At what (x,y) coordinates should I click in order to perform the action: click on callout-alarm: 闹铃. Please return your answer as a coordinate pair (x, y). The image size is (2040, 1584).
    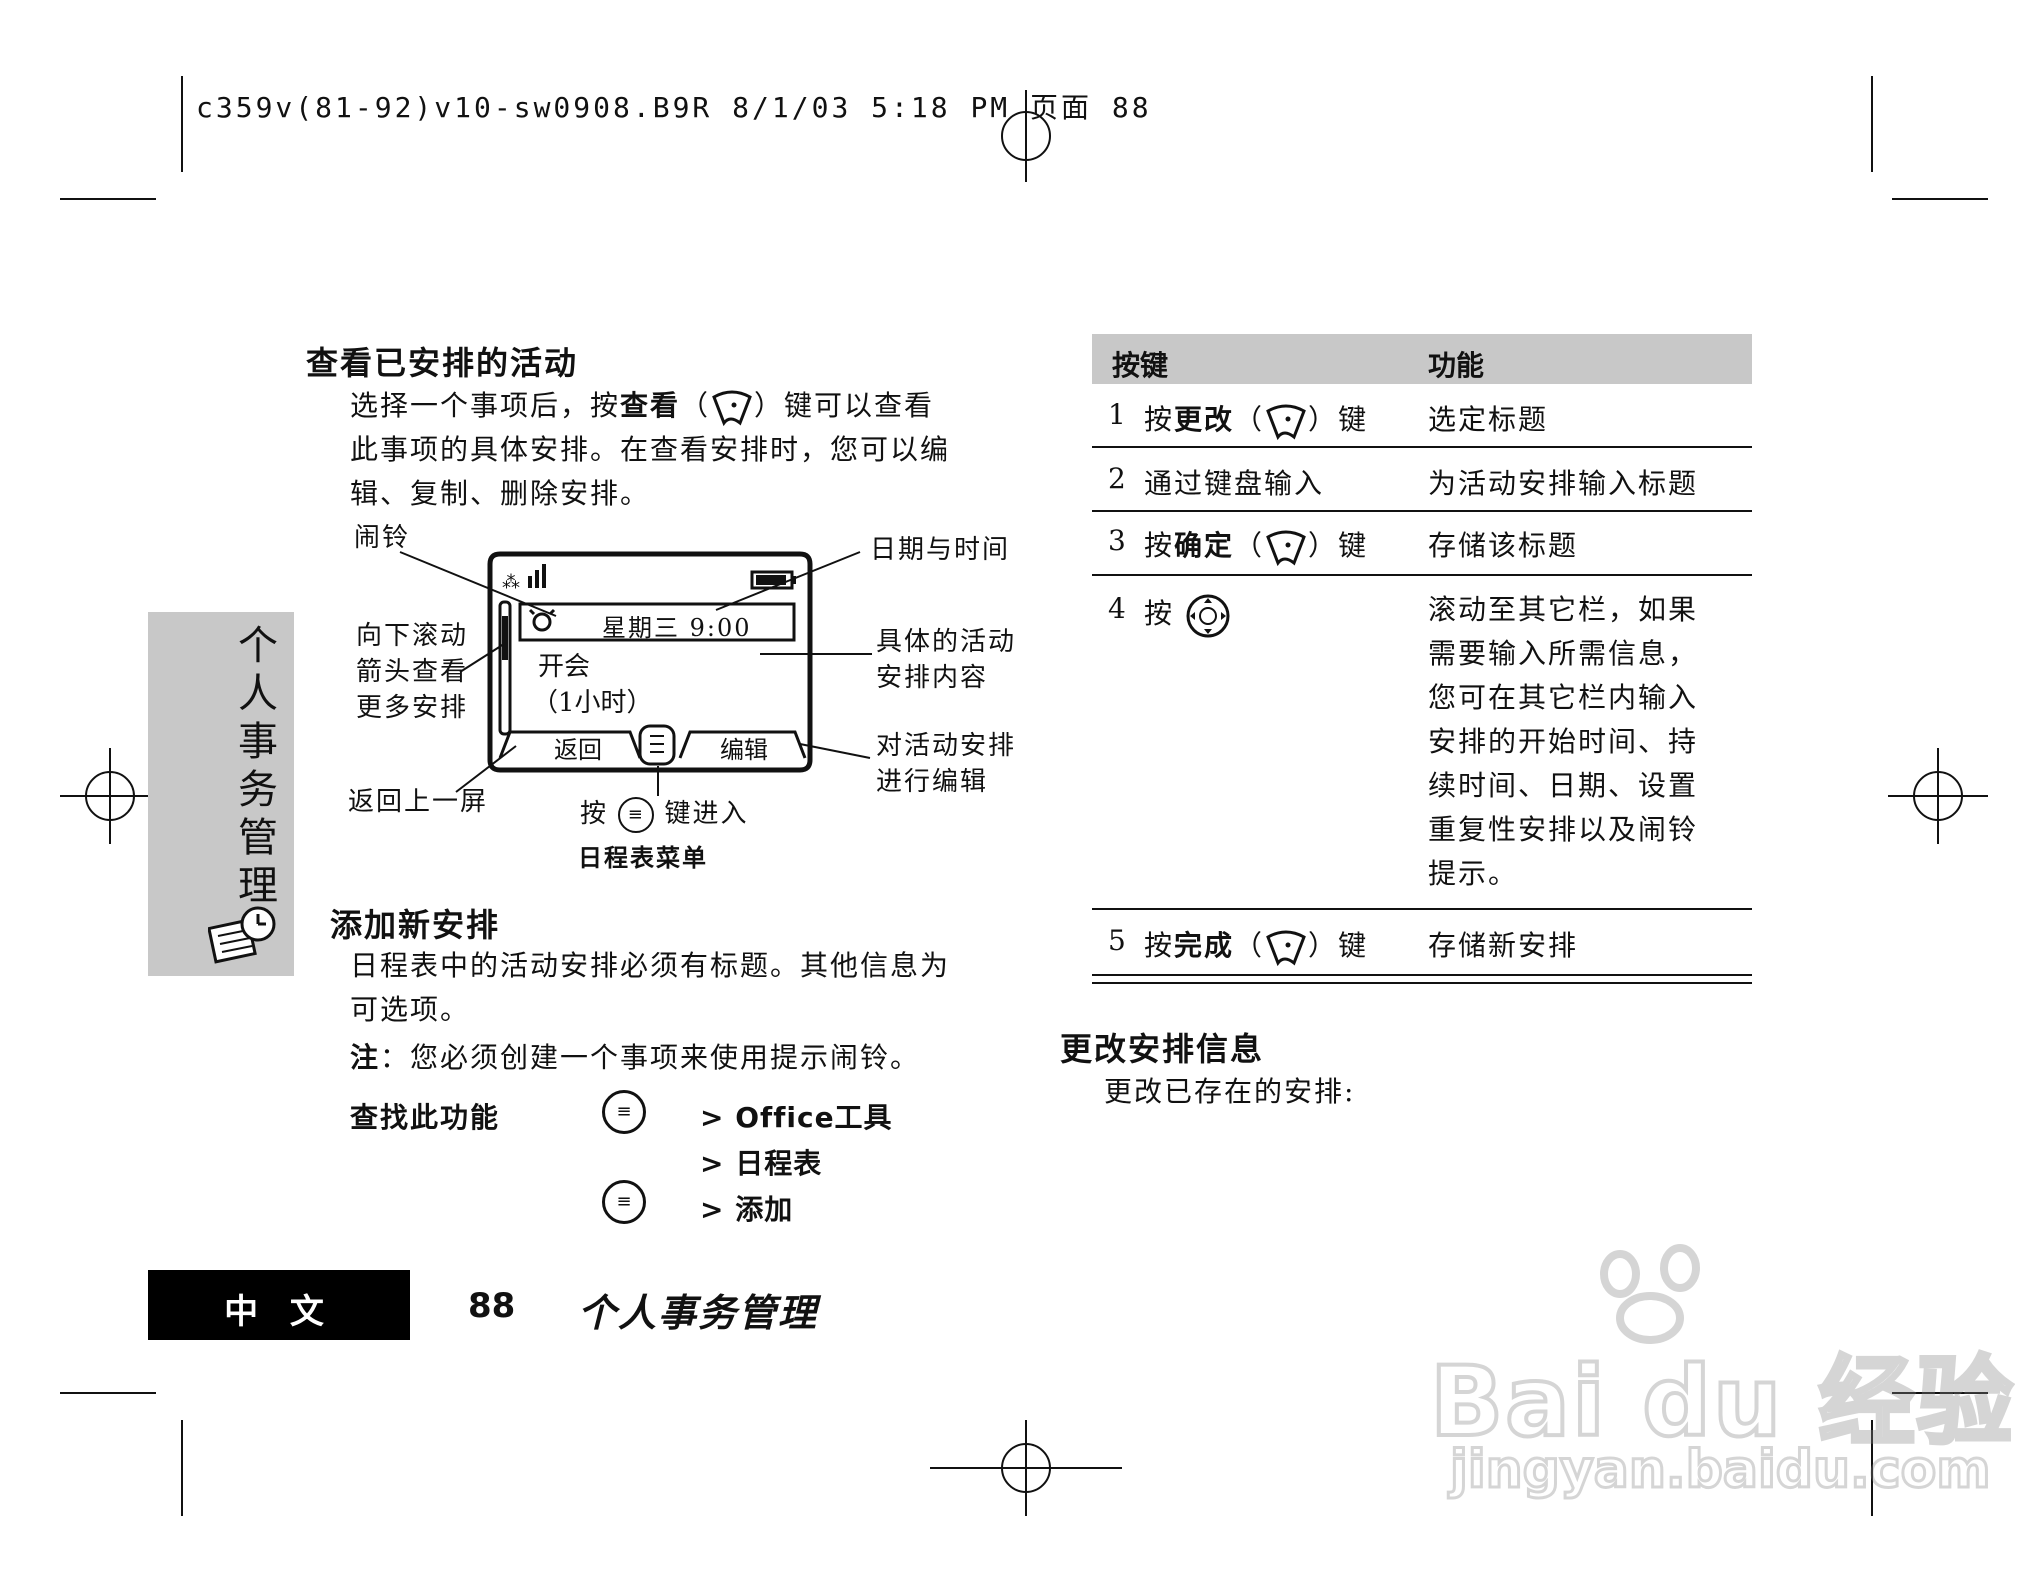
    Looking at the image, I should click on (382, 538).